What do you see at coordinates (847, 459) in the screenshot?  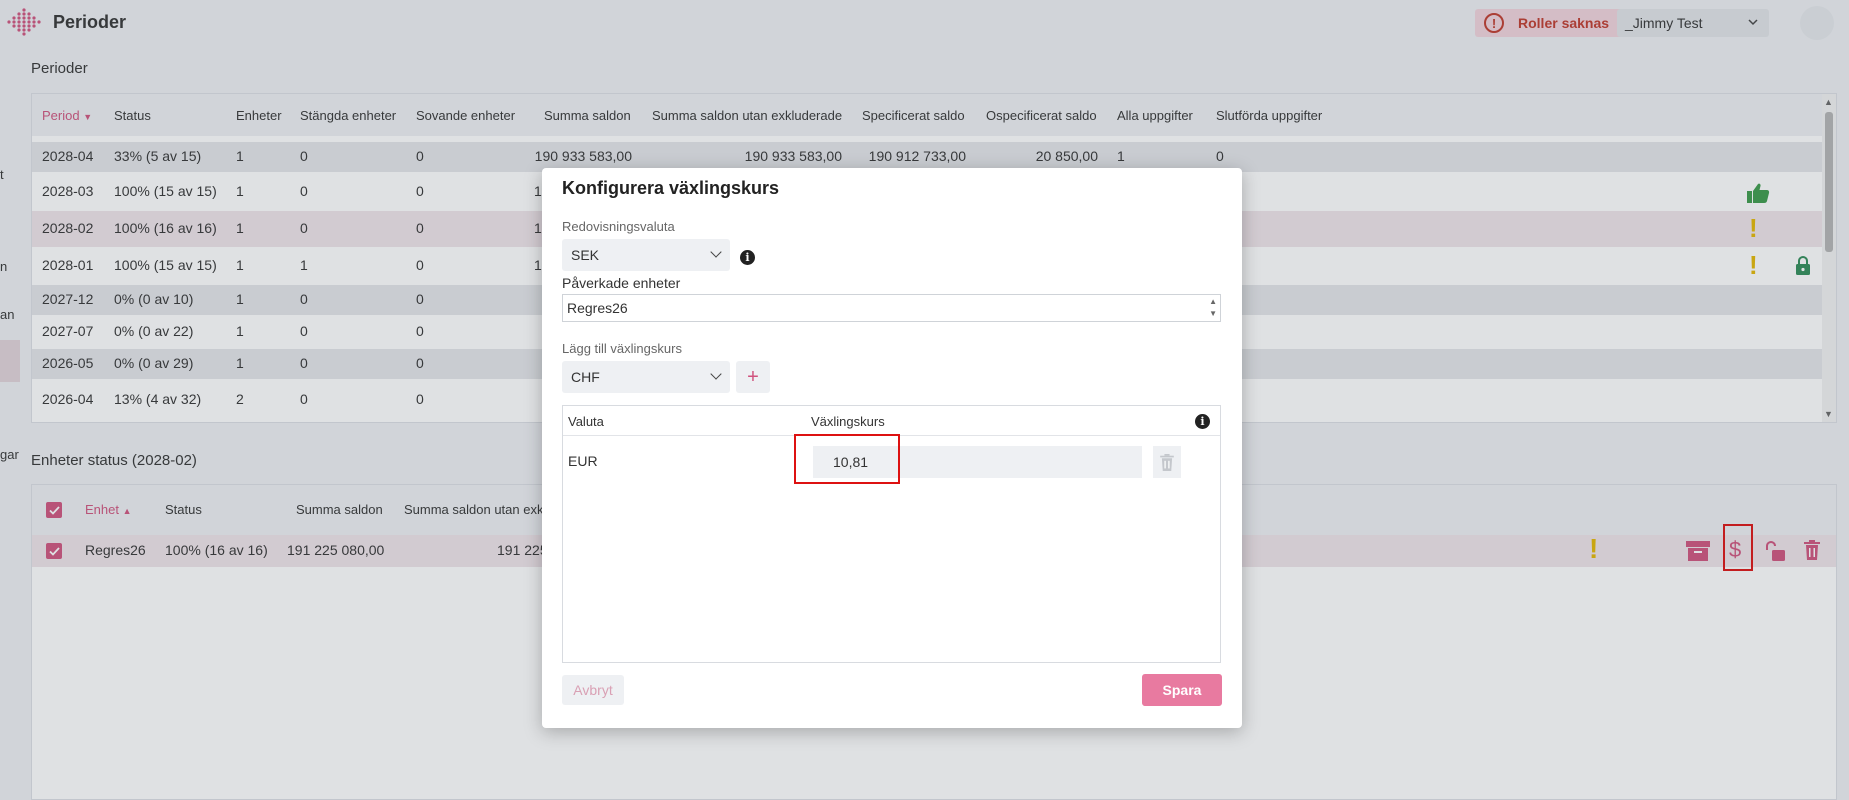 I see `highlight-outline` at bounding box center [847, 459].